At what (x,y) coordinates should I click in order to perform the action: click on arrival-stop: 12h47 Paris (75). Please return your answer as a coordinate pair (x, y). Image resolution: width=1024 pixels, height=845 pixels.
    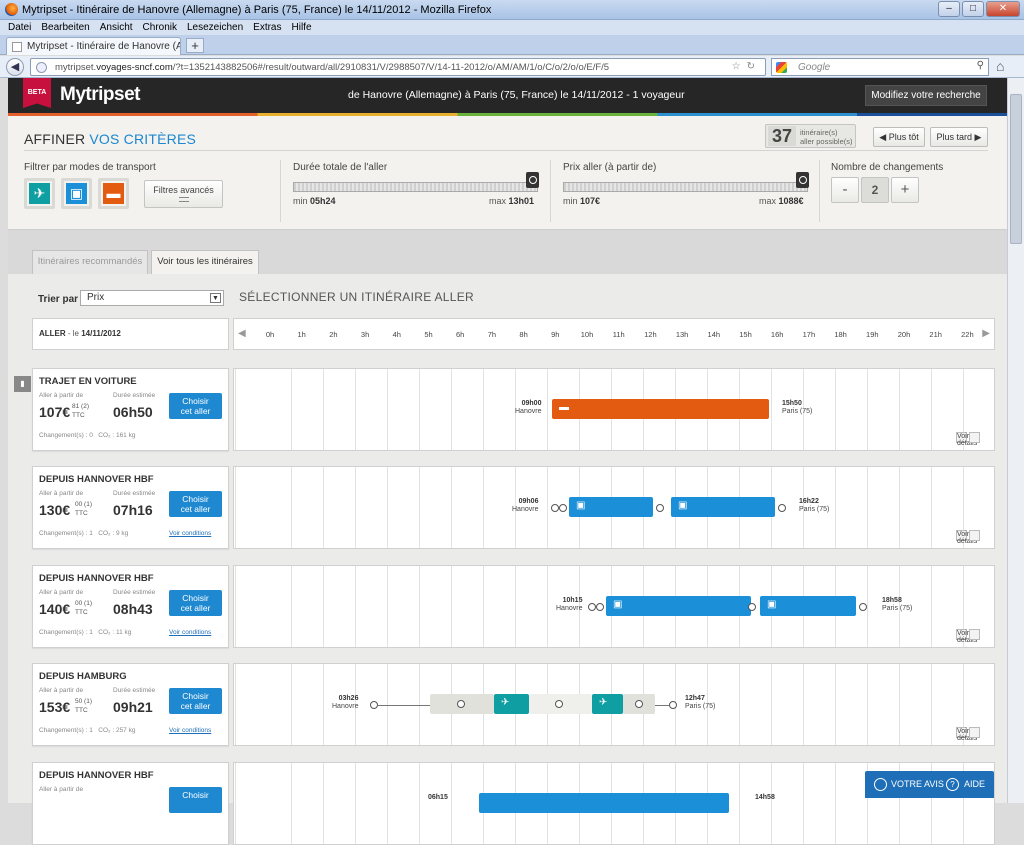
    Looking at the image, I should click on (700, 703).